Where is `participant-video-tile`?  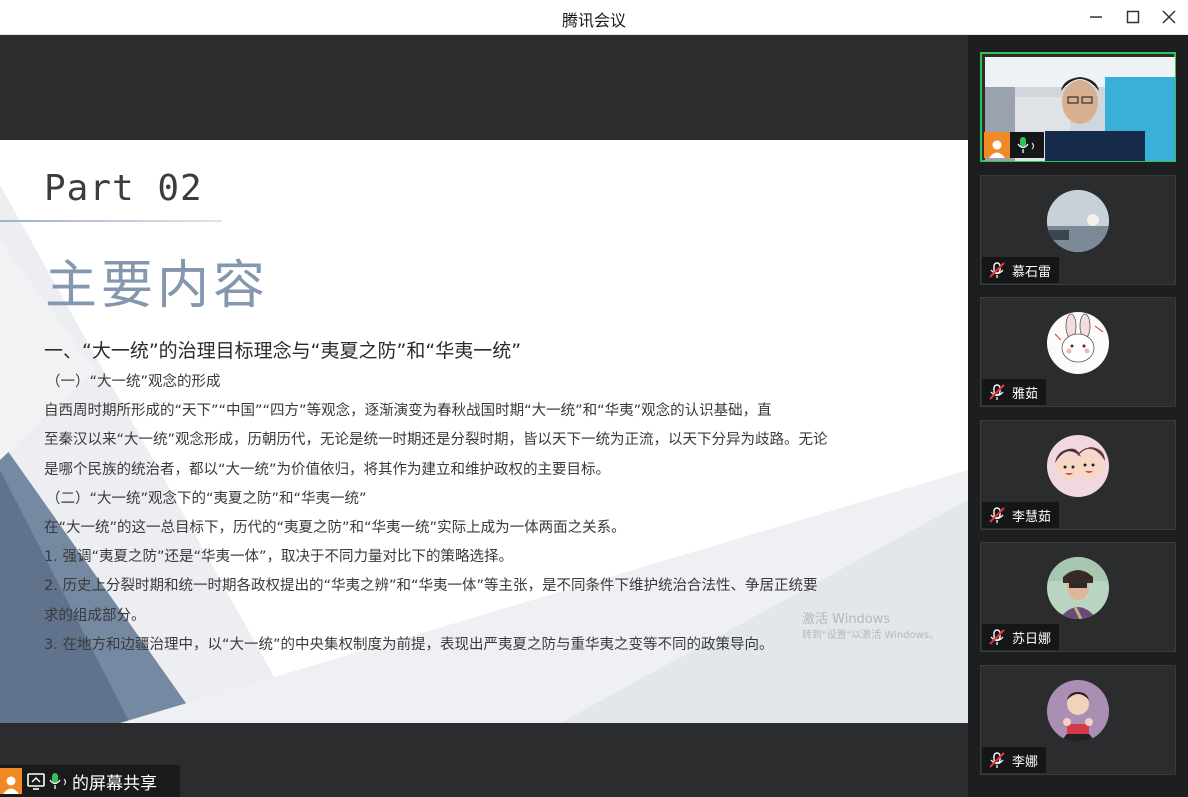 participant-video-tile is located at coordinates (1078, 107).